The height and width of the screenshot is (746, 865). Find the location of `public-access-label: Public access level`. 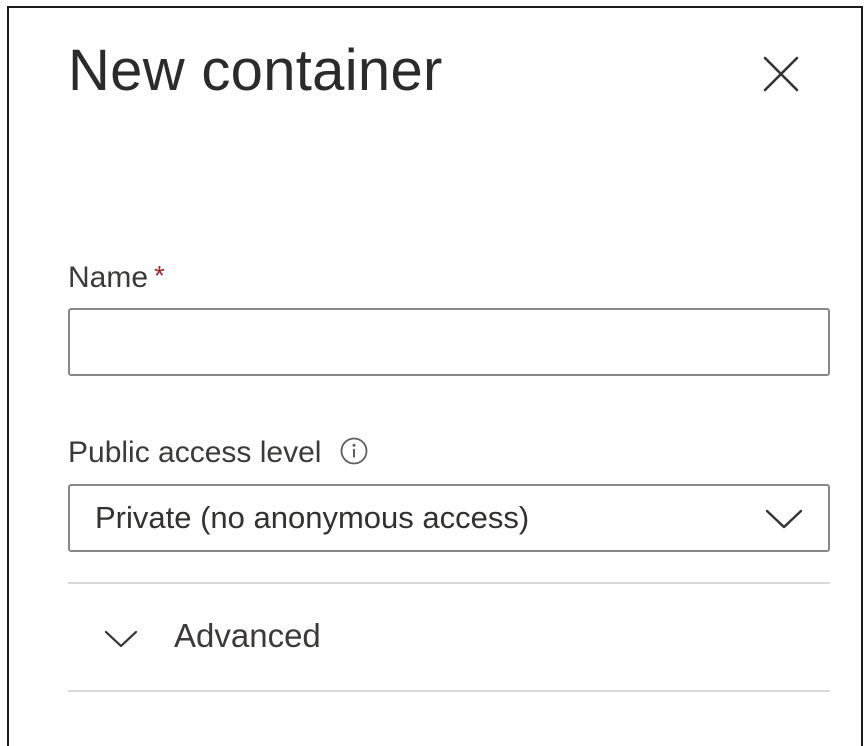

public-access-label: Public access level is located at coordinates (218, 453).